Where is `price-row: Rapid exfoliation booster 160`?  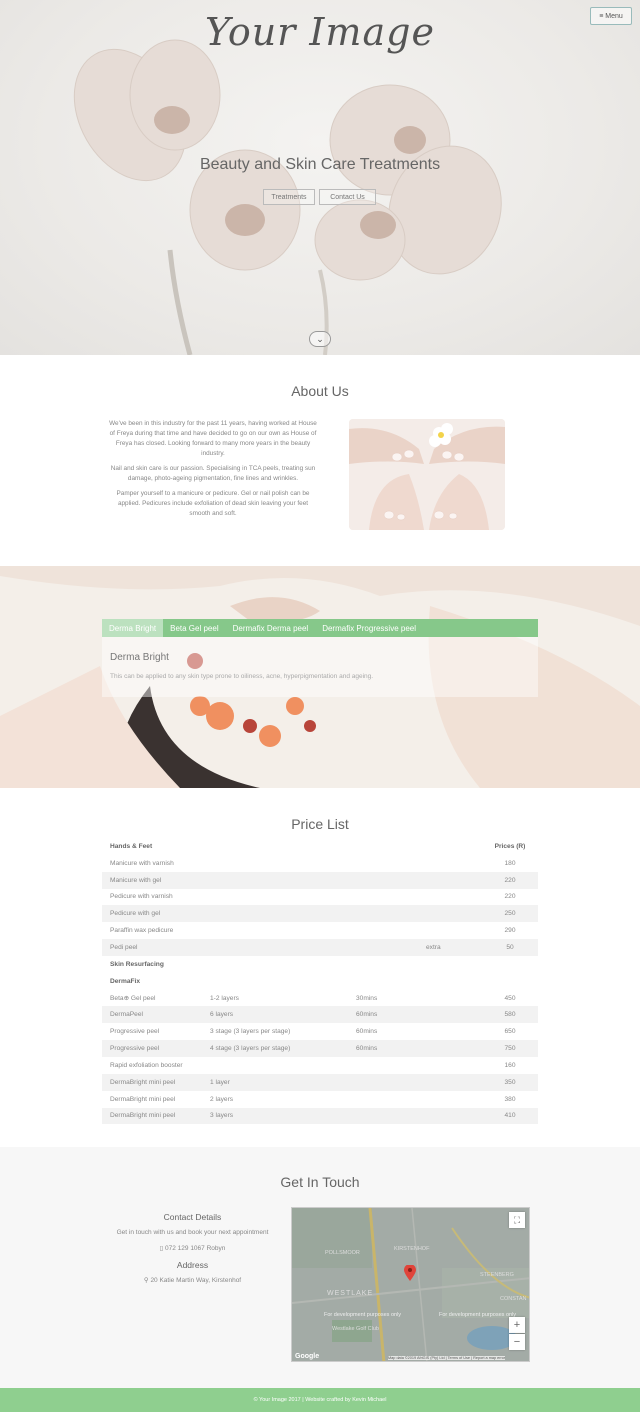 price-row: Rapid exfoliation booster 160 is located at coordinates (320, 1065).